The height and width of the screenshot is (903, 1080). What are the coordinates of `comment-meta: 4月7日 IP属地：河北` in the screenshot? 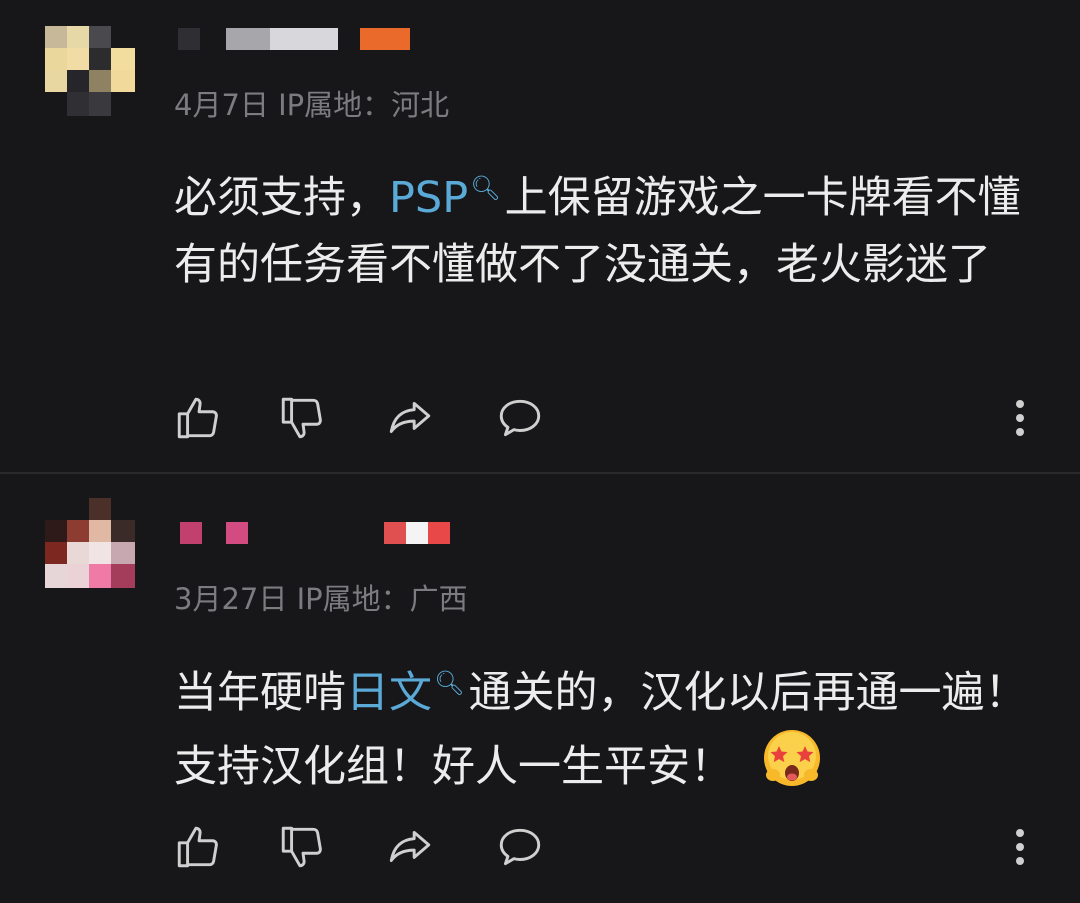 It's located at (311, 103).